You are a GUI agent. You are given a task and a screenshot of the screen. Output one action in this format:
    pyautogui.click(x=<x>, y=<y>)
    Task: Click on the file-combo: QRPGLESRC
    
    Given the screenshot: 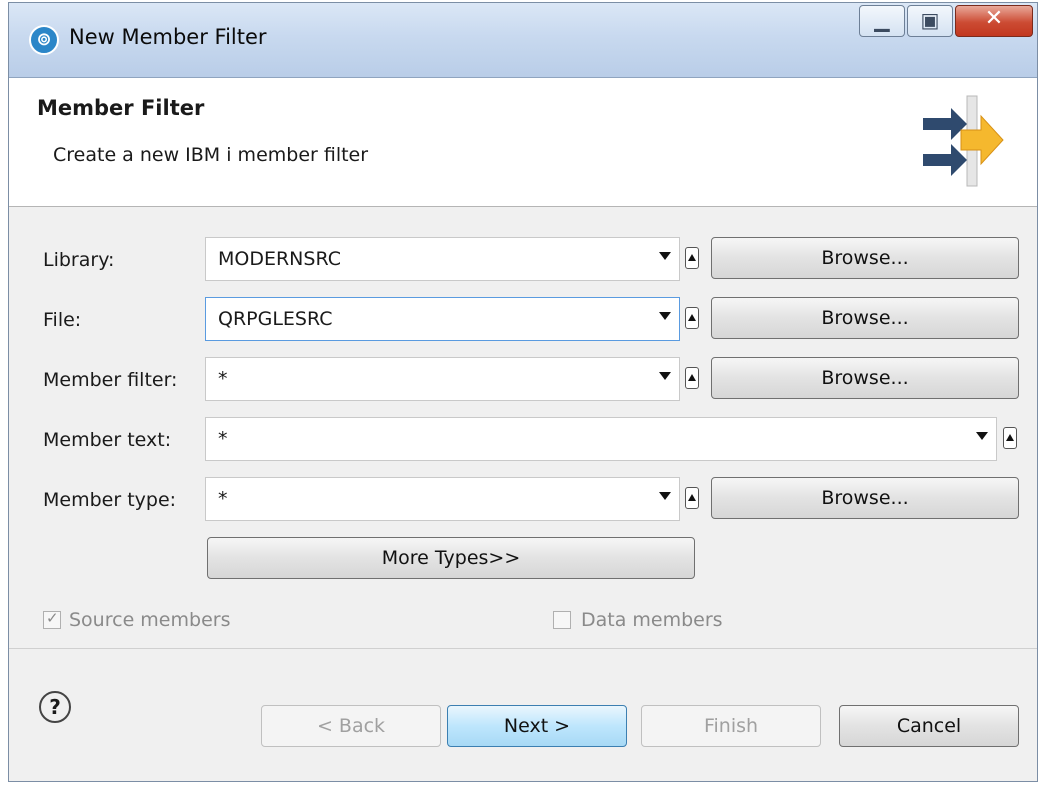 What is the action you would take?
    pyautogui.click(x=442, y=319)
    